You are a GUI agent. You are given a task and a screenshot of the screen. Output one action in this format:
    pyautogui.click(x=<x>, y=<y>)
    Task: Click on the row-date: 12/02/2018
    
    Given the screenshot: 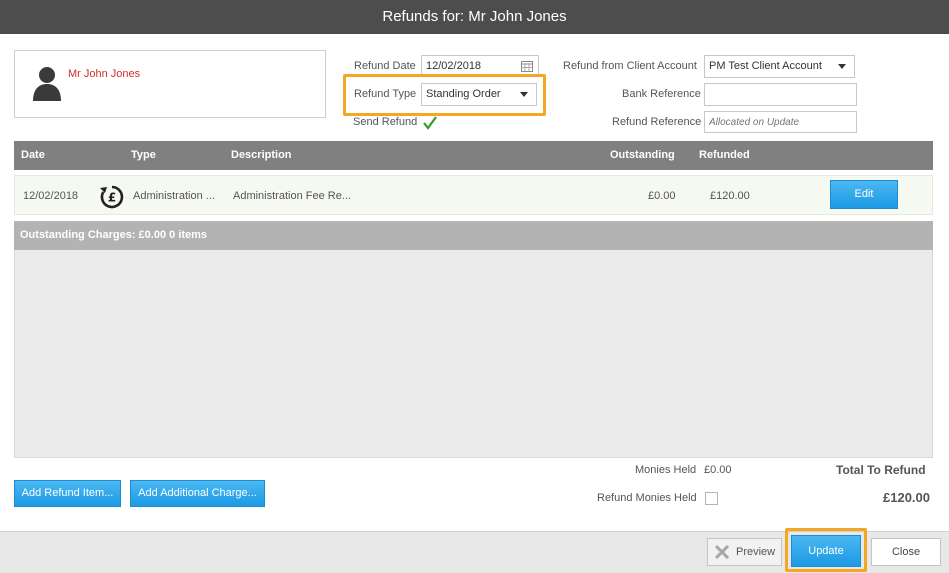 What is the action you would take?
    pyautogui.click(x=51, y=196)
    